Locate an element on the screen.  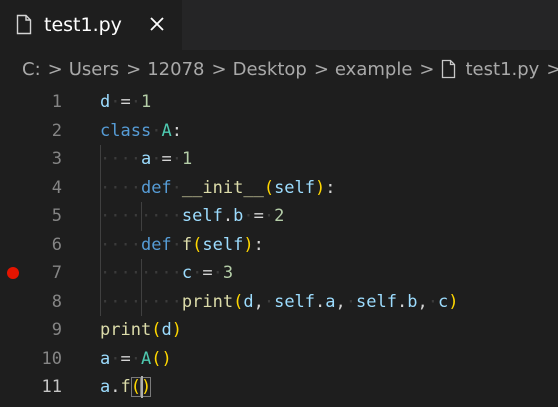
code-text: ········c·=·3 is located at coordinates (167, 273).